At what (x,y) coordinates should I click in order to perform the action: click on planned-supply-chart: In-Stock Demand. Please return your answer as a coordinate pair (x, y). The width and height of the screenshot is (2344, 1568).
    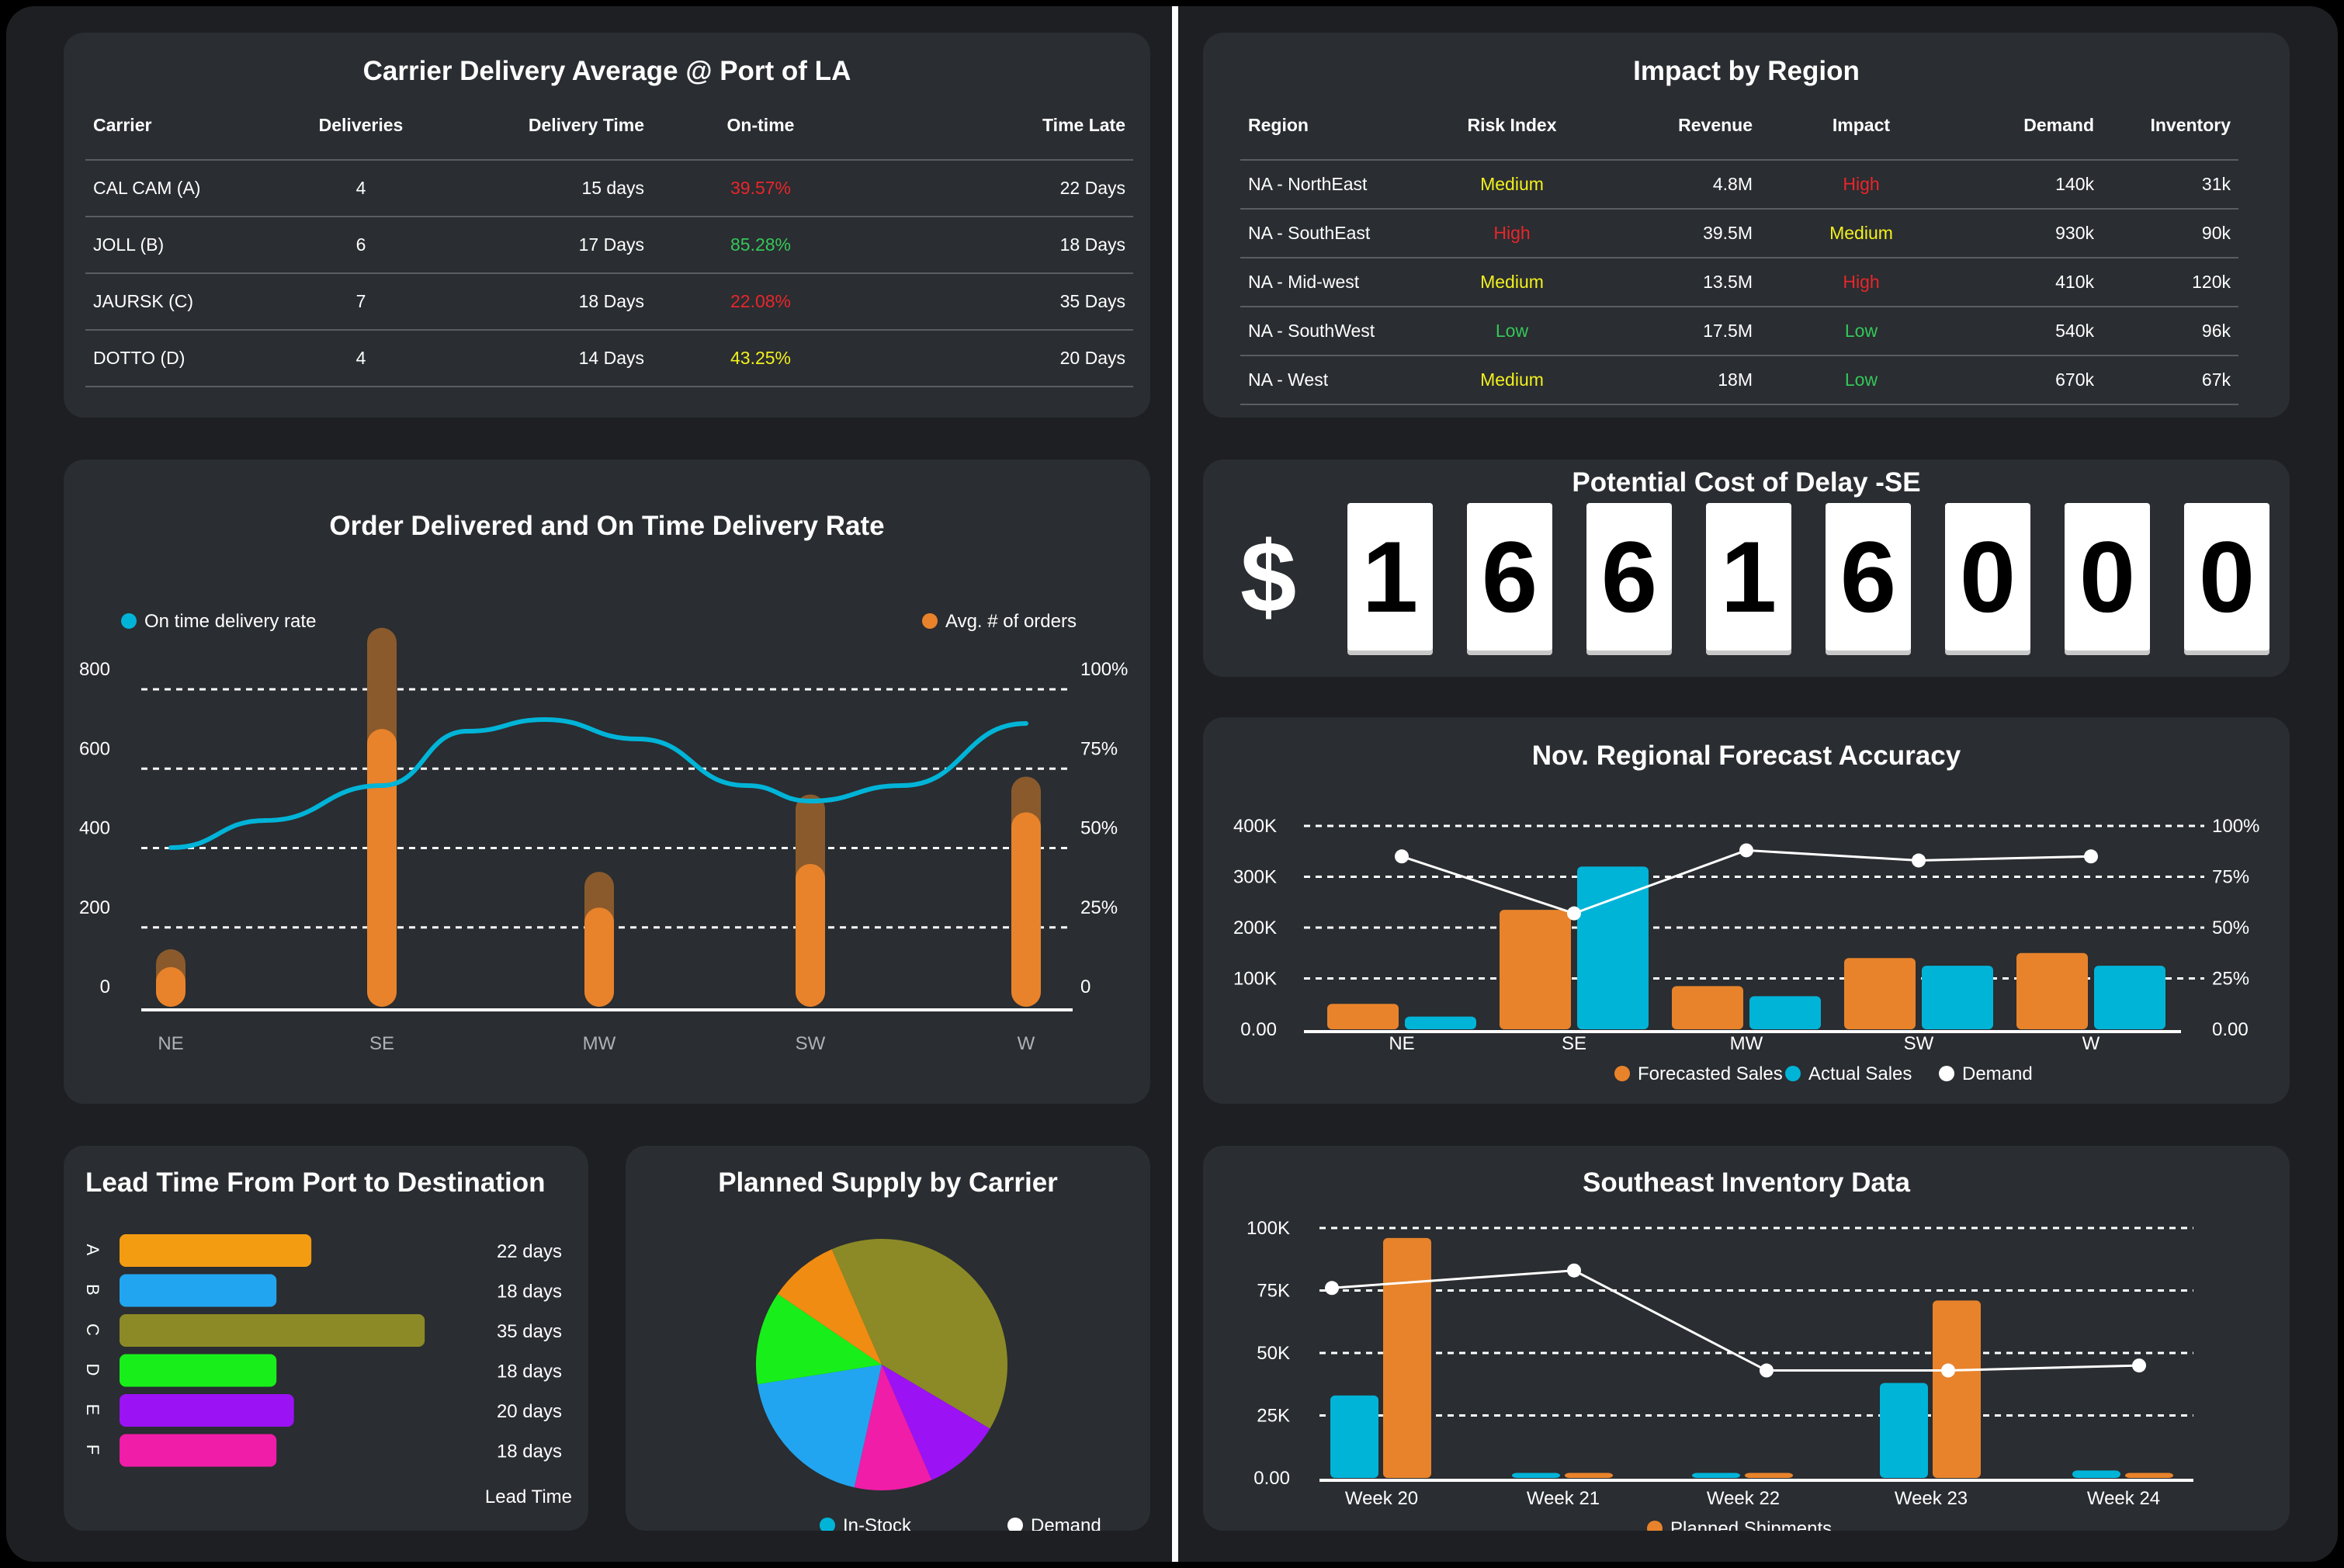
    Looking at the image, I should click on (928, 1385).